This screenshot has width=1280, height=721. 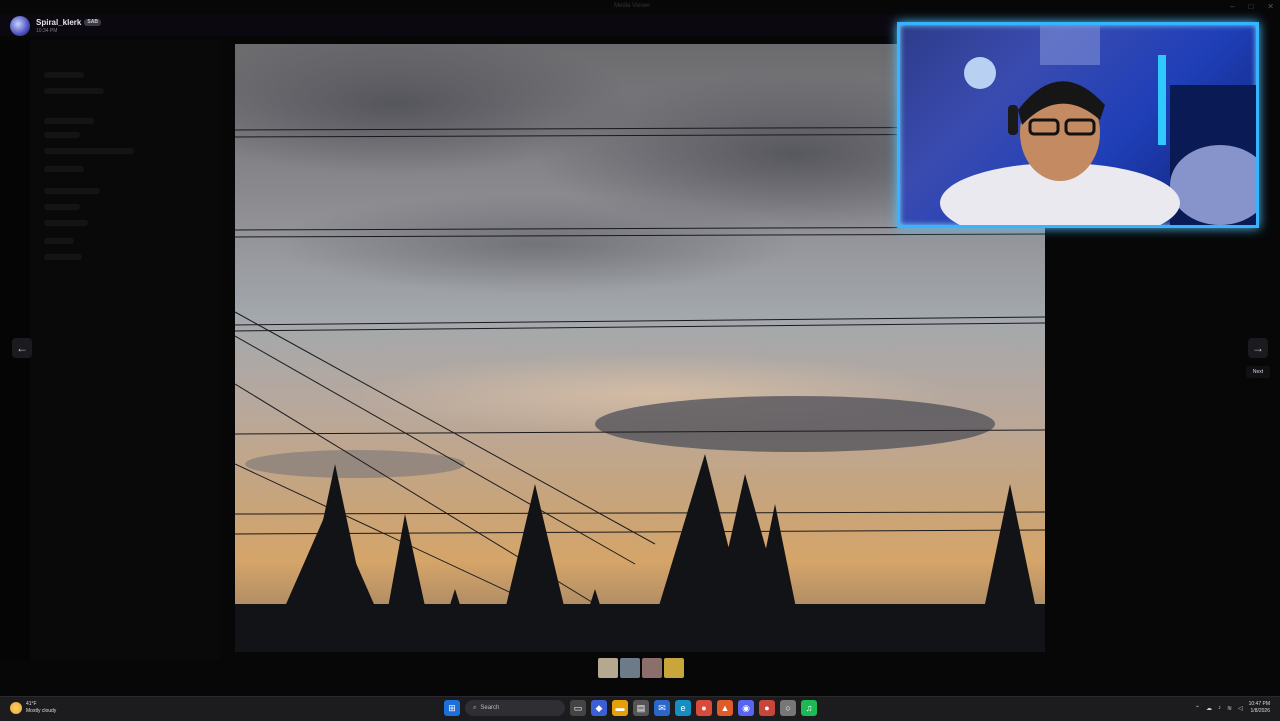 What do you see at coordinates (1260, 711) in the screenshot?
I see `clock-date: 1/8/2026` at bounding box center [1260, 711].